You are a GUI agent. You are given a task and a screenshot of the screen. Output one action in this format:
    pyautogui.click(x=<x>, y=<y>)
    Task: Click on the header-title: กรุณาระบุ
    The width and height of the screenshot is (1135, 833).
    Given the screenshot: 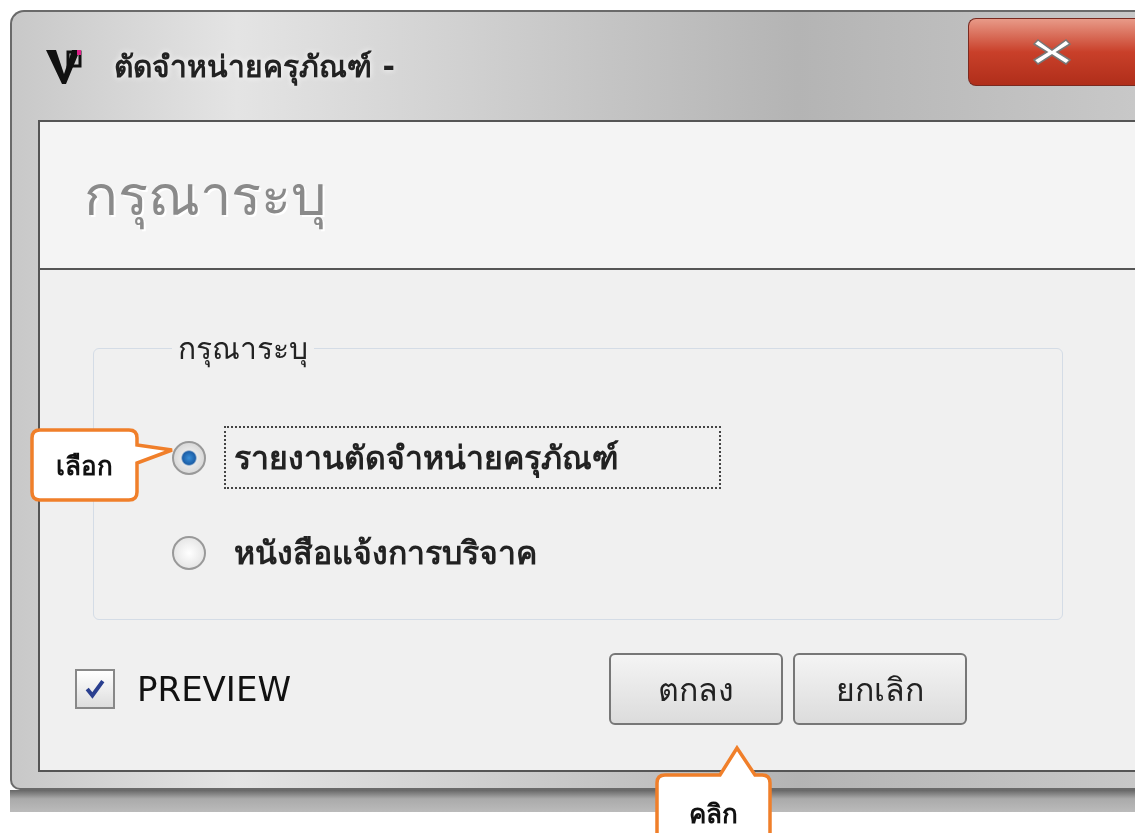 What is the action you would take?
    pyautogui.click(x=205, y=196)
    